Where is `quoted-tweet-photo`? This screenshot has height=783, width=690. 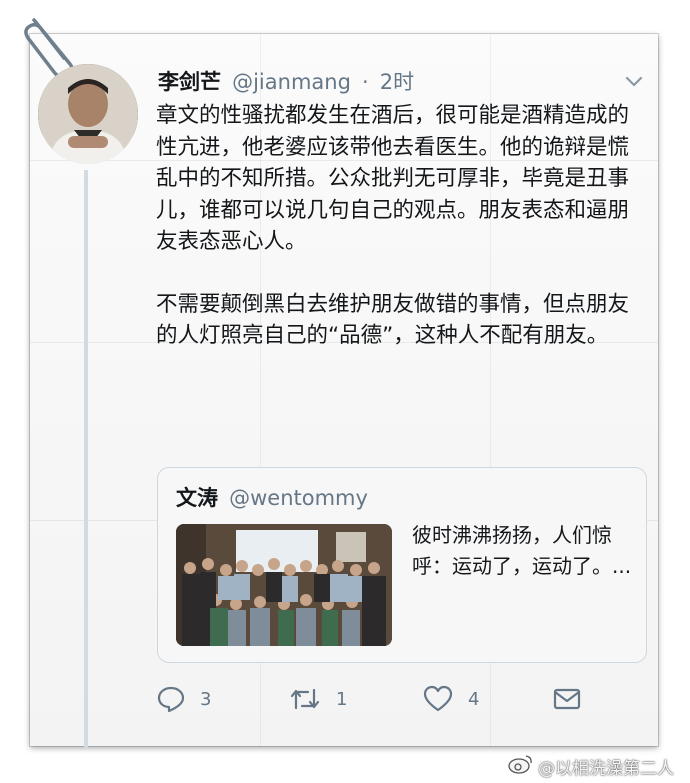
quoted-tweet-photo is located at coordinates (284, 585).